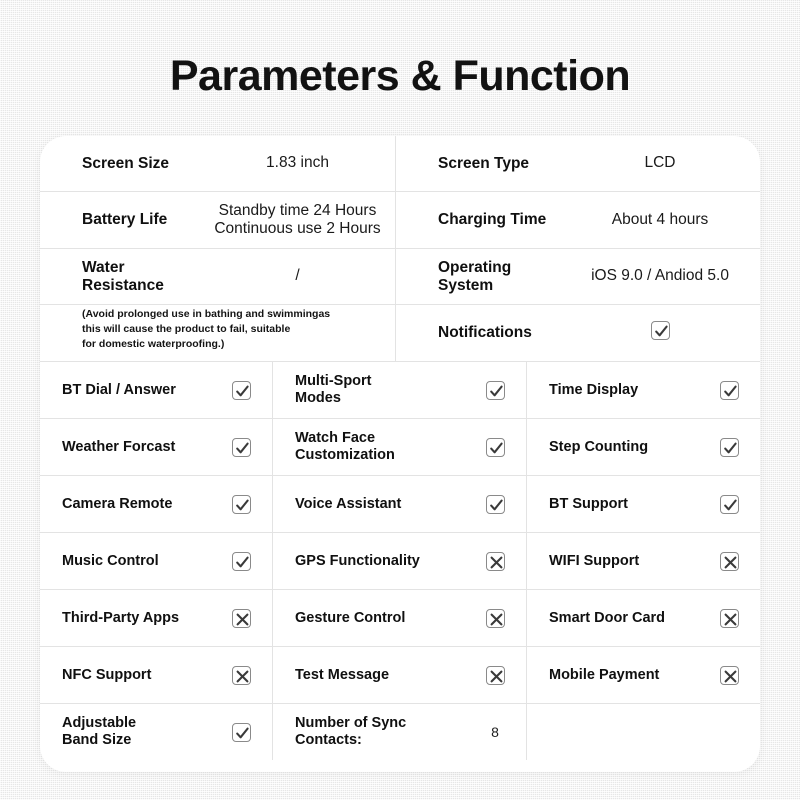 The height and width of the screenshot is (800, 800). I want to click on spec-value-charging-time: About 4 hours, so click(660, 219).